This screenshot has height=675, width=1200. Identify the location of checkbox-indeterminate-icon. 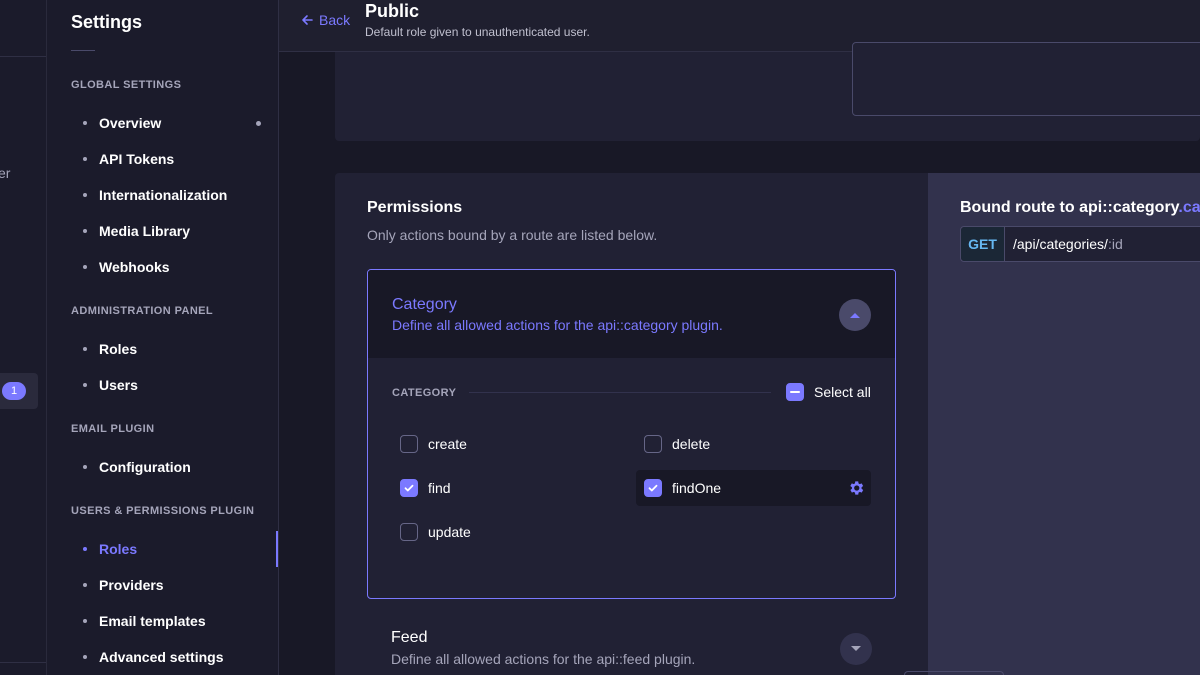
(795, 392).